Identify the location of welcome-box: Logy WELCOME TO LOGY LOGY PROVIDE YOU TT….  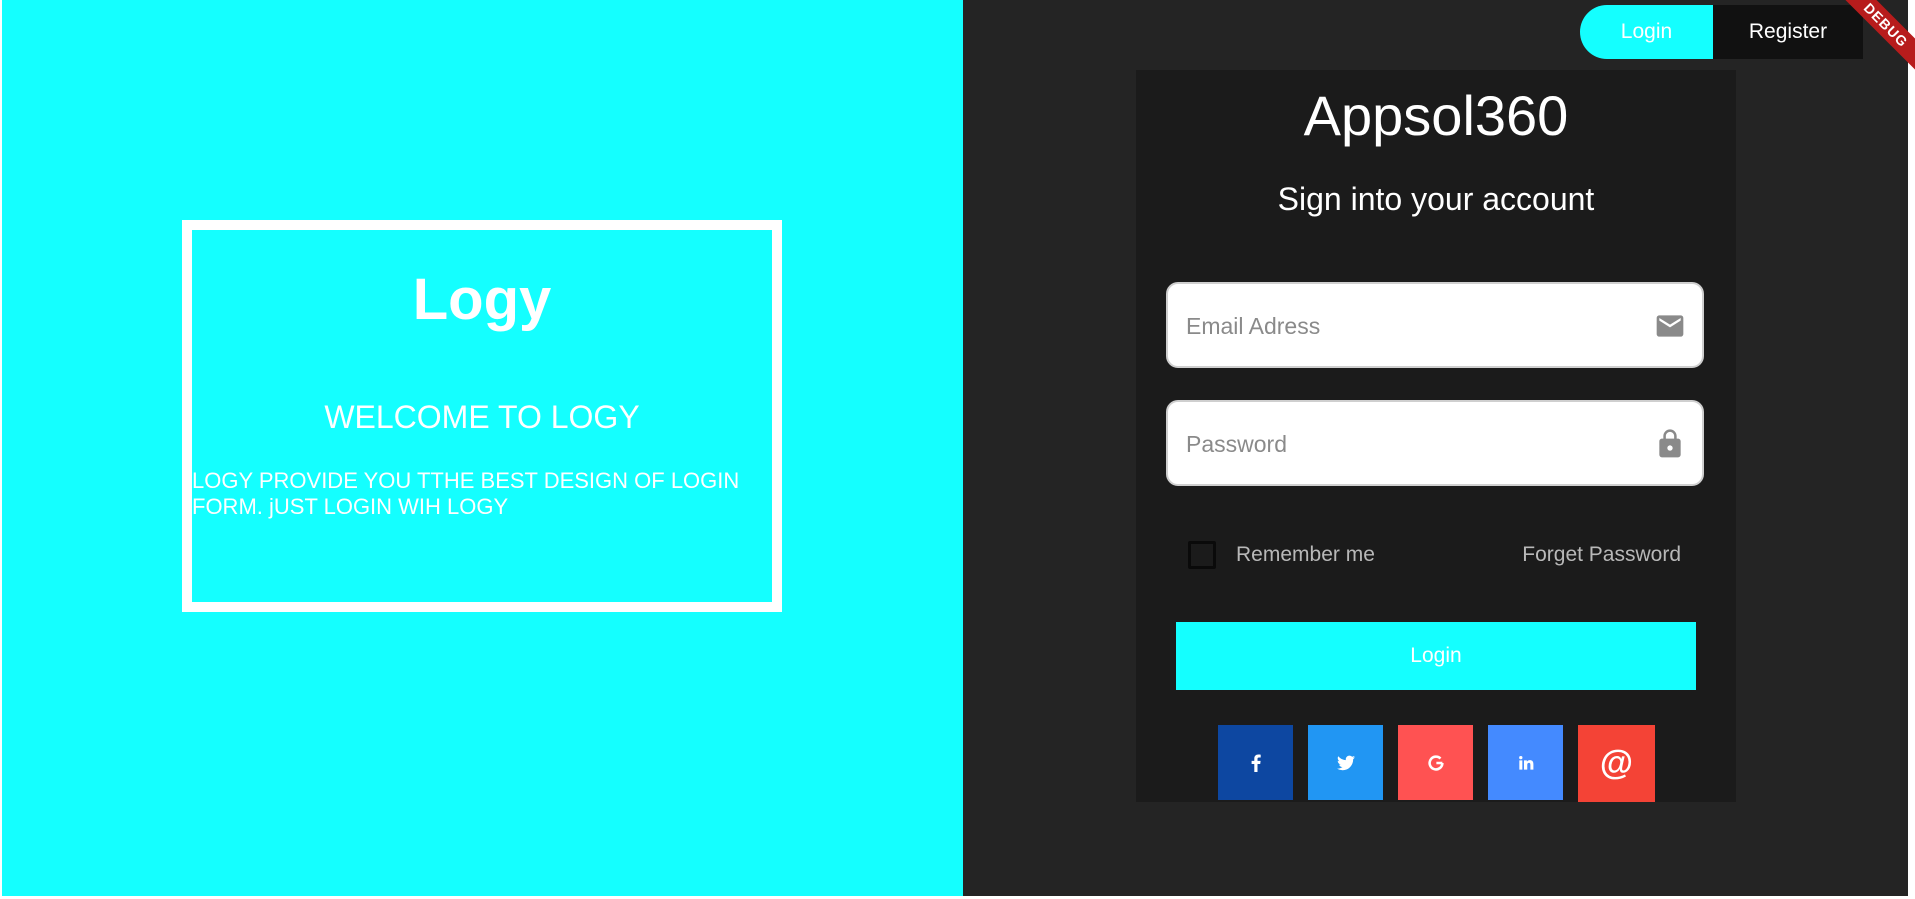
(482, 416).